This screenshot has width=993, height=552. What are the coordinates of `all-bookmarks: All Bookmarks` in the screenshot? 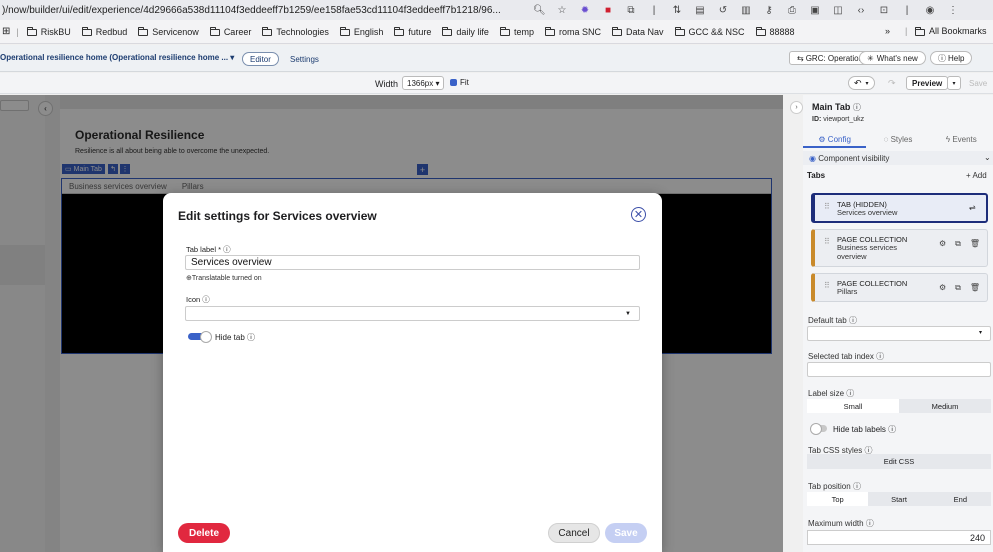 It's located at (951, 31).